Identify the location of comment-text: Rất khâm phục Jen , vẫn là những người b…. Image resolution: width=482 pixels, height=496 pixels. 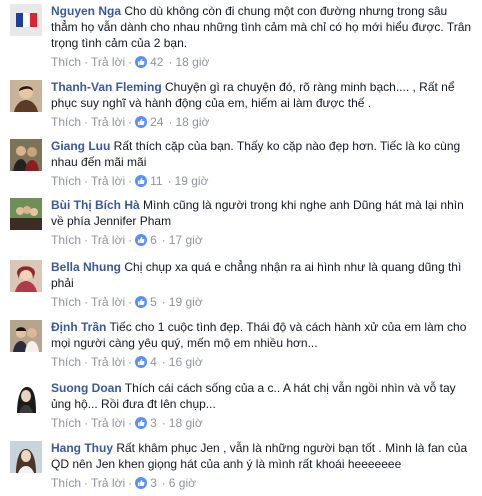
(259, 456).